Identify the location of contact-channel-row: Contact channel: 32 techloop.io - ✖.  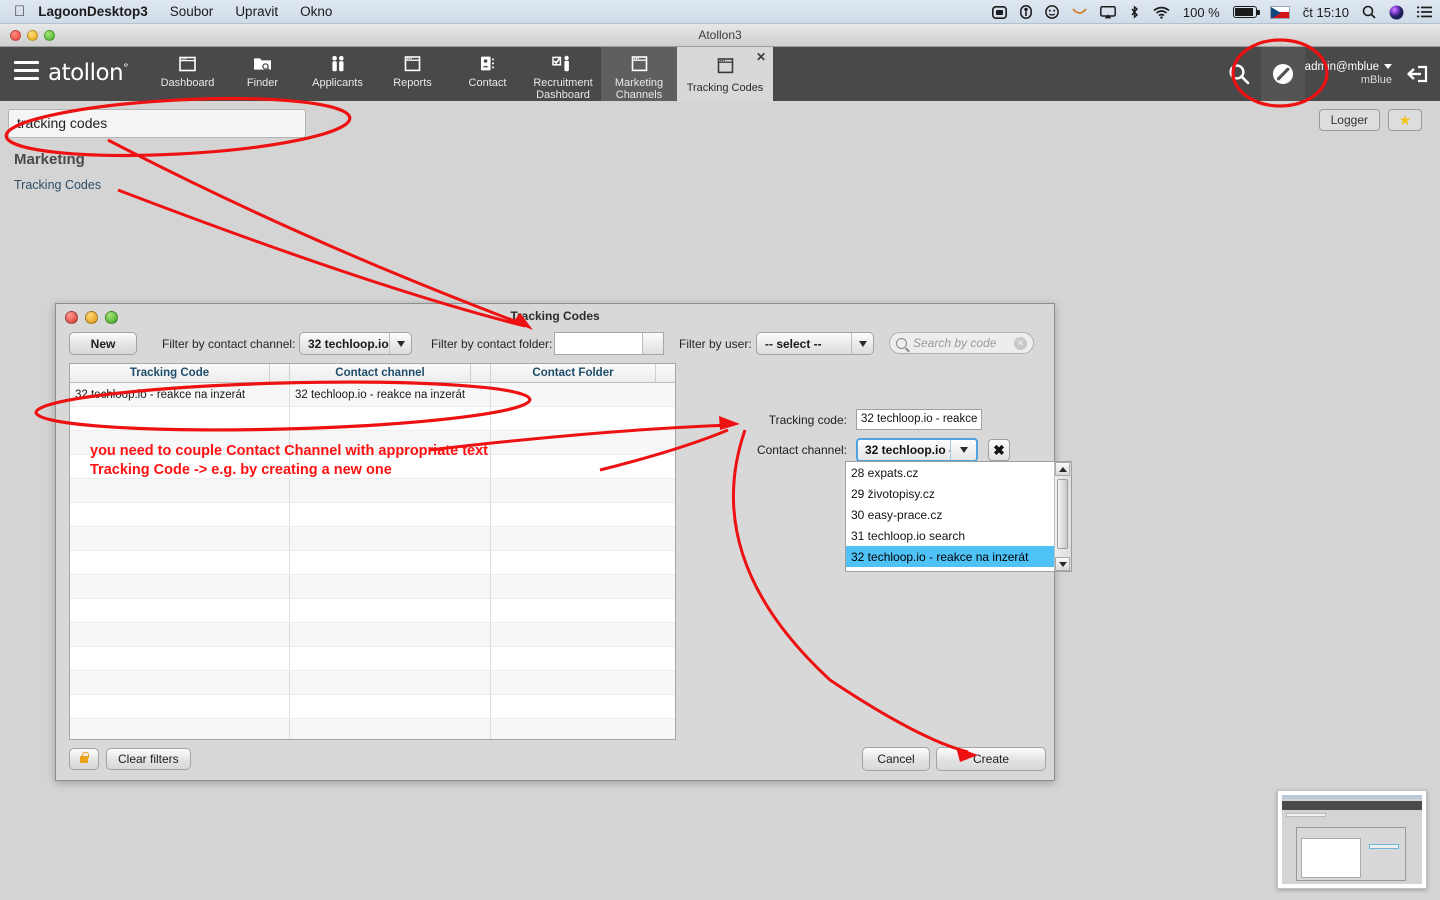
(896, 450).